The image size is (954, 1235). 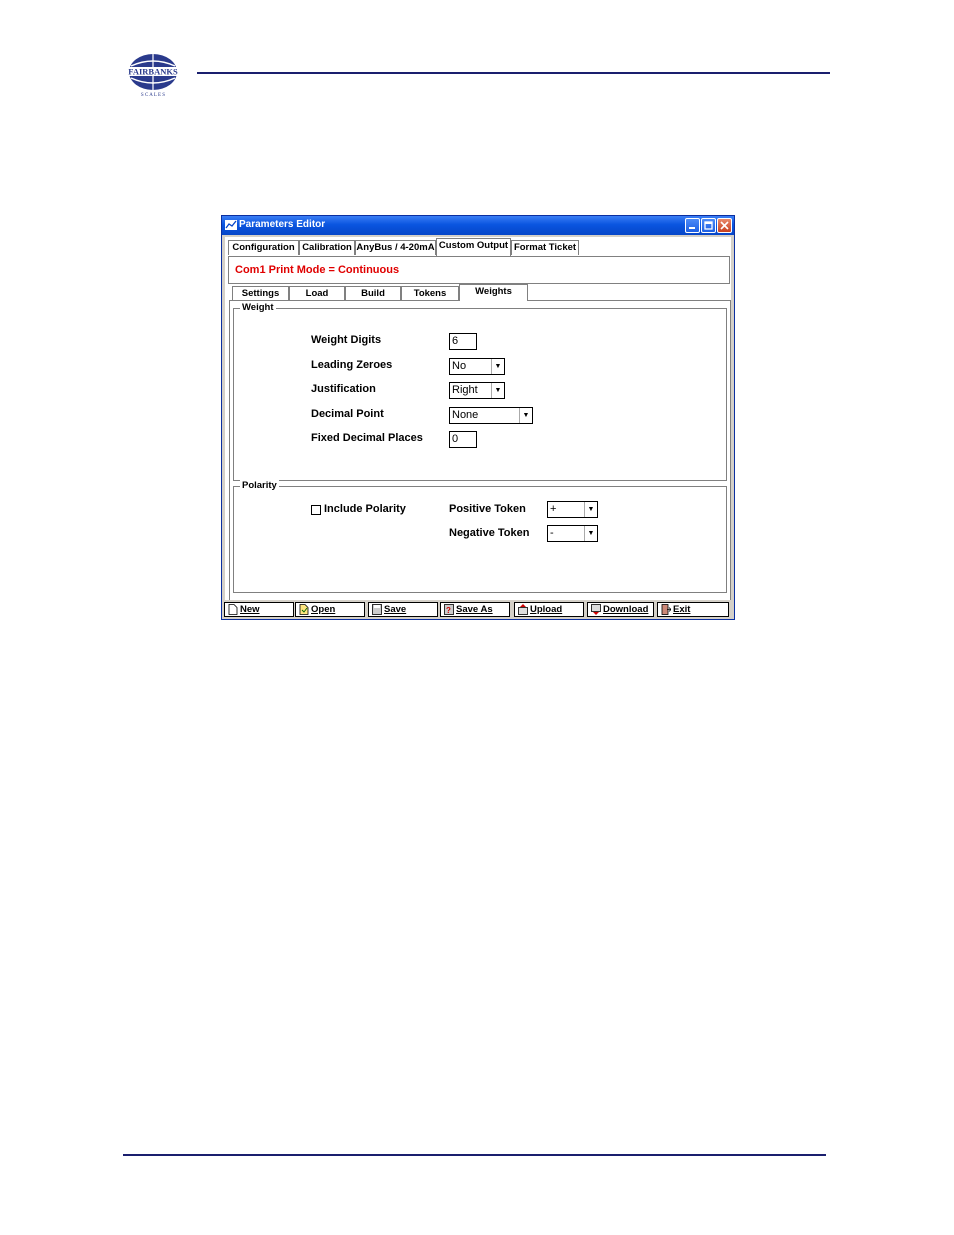 I want to click on new-file-icon, so click(x=233, y=609).